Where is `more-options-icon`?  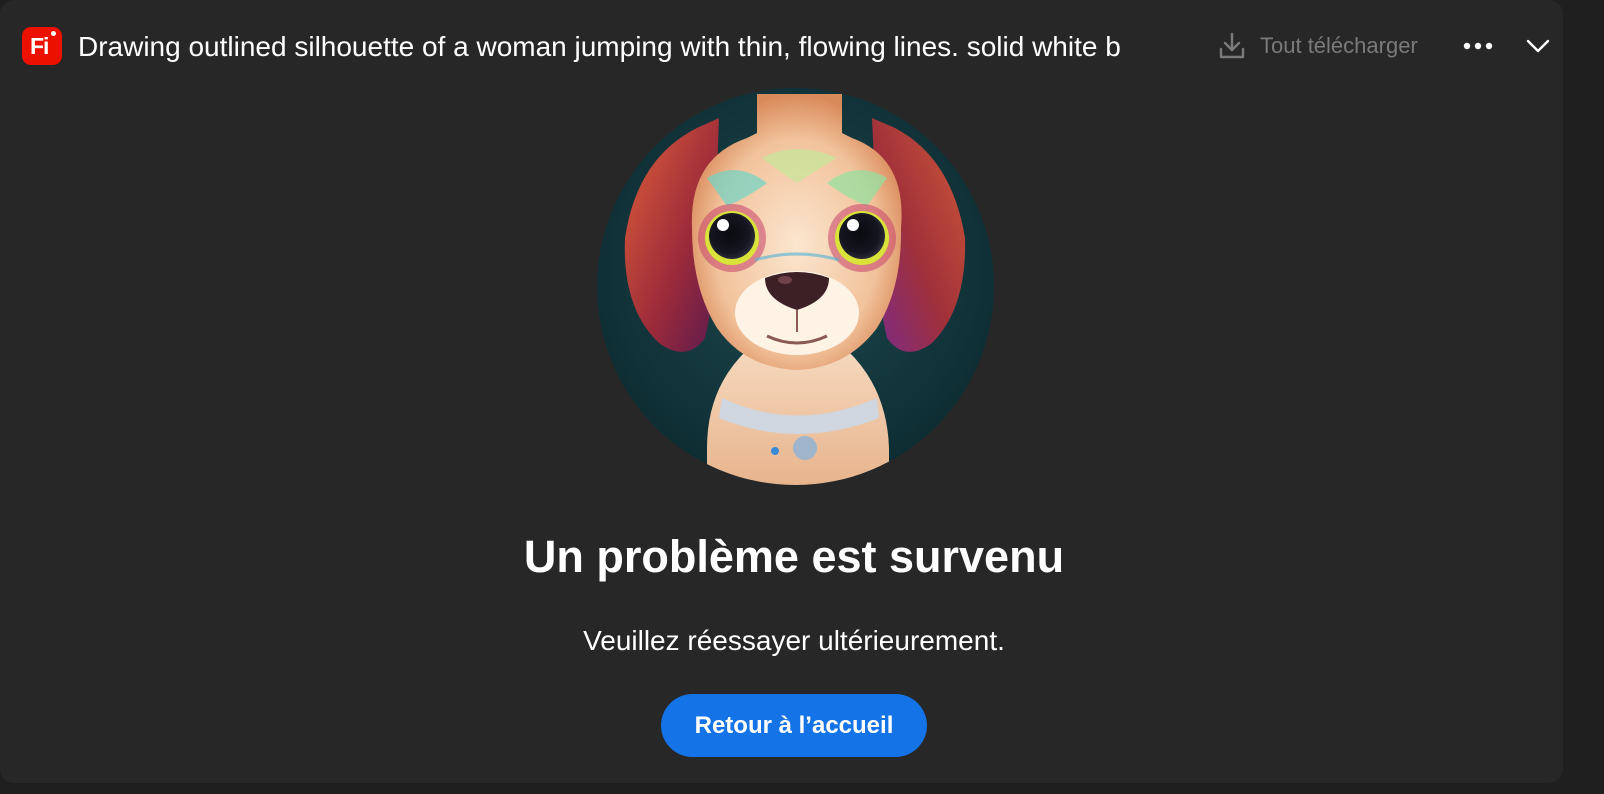
more-options-icon is located at coordinates (1478, 46).